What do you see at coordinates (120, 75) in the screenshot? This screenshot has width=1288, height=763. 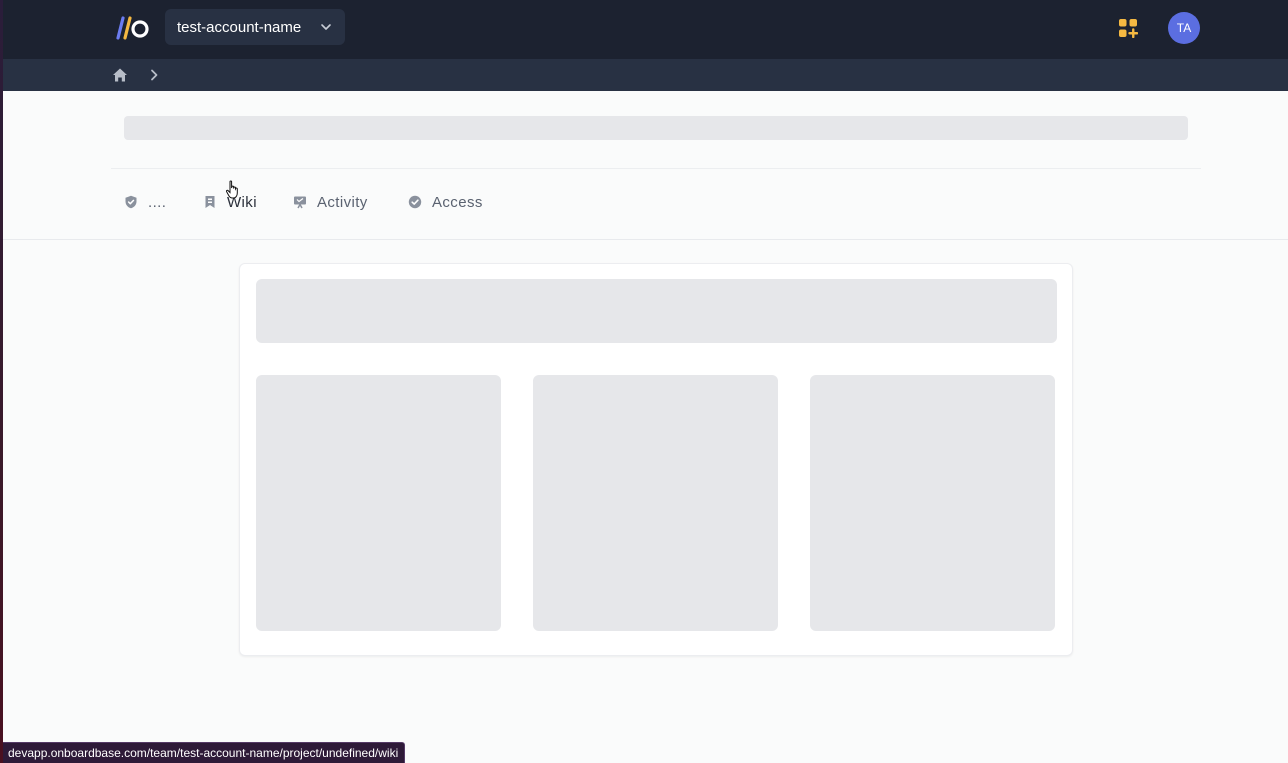 I see `home-icon` at bounding box center [120, 75].